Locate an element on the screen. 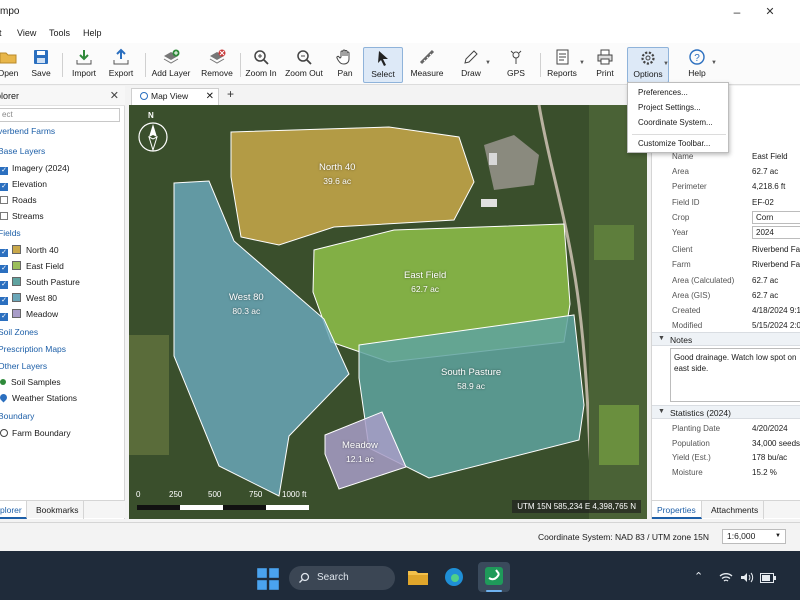  measure-button: Measure is located at coordinates (427, 65).